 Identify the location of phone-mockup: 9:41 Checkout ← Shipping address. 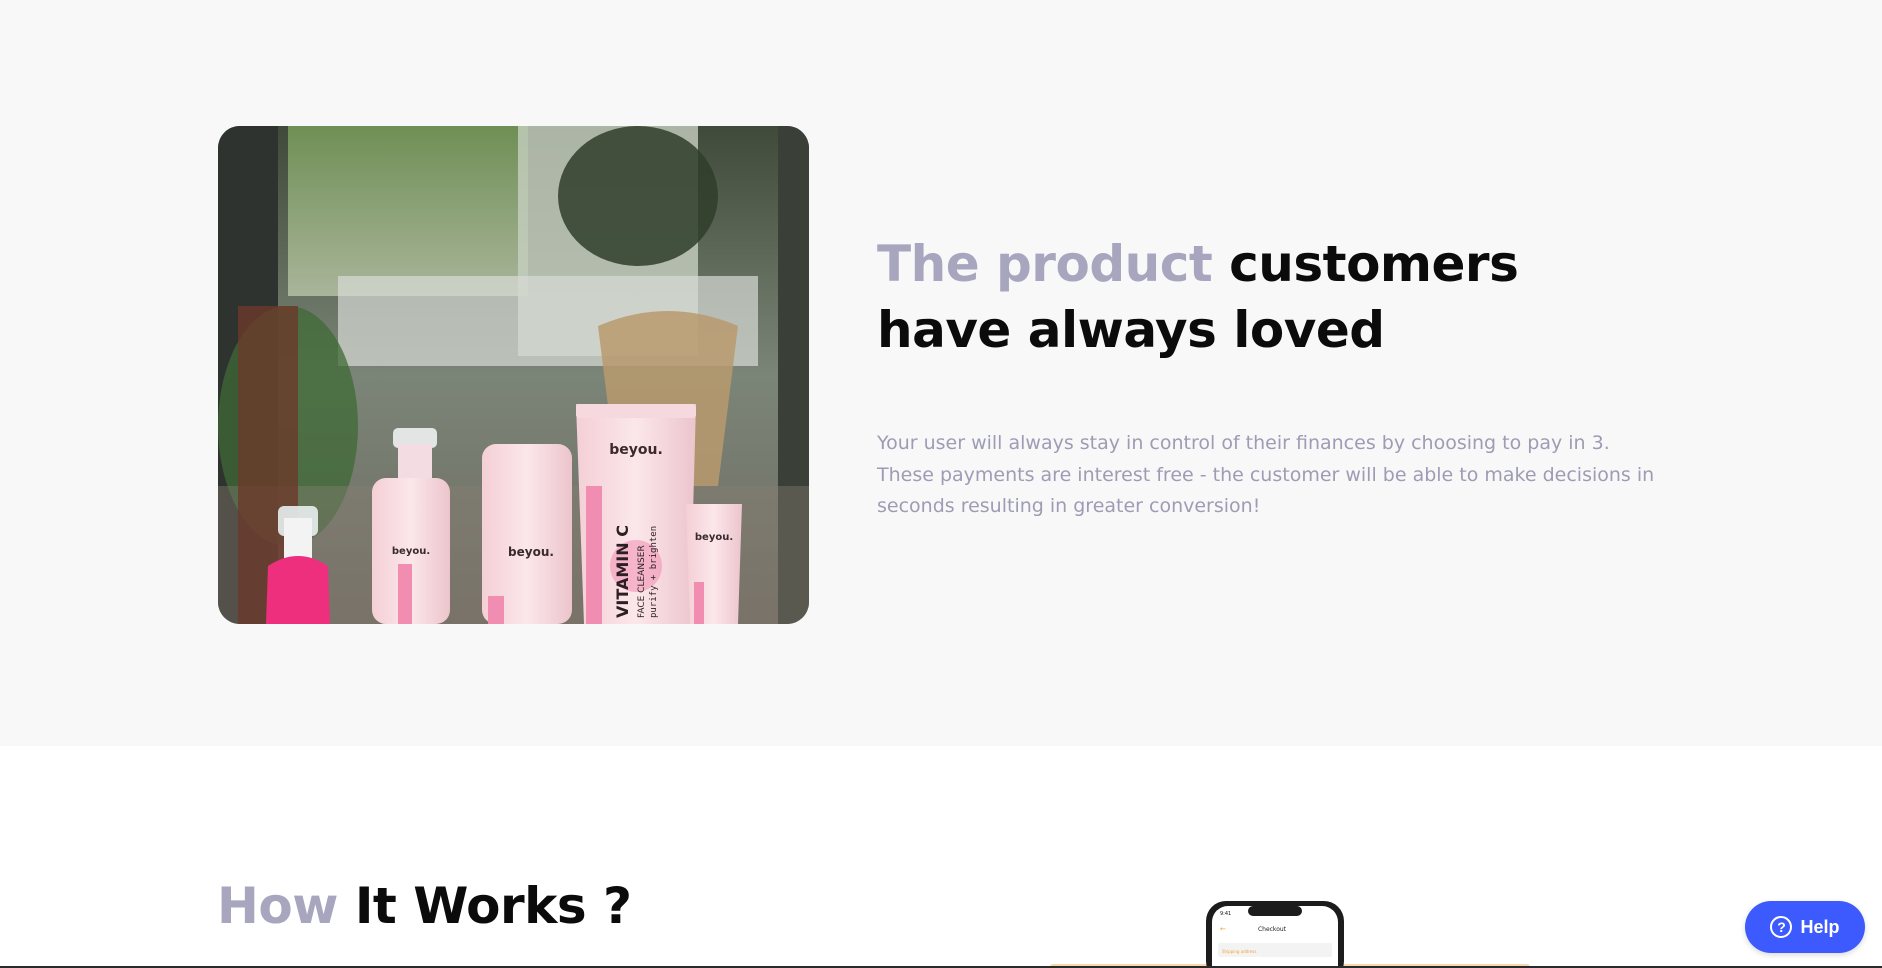
(1310, 934).